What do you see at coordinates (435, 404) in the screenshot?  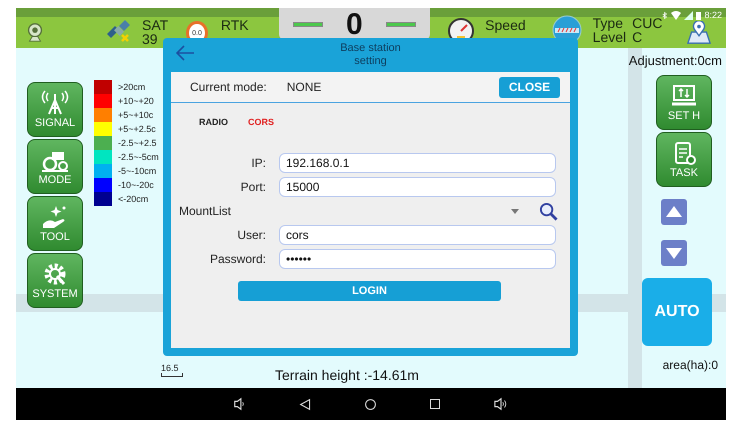 I see `recents-icon` at bounding box center [435, 404].